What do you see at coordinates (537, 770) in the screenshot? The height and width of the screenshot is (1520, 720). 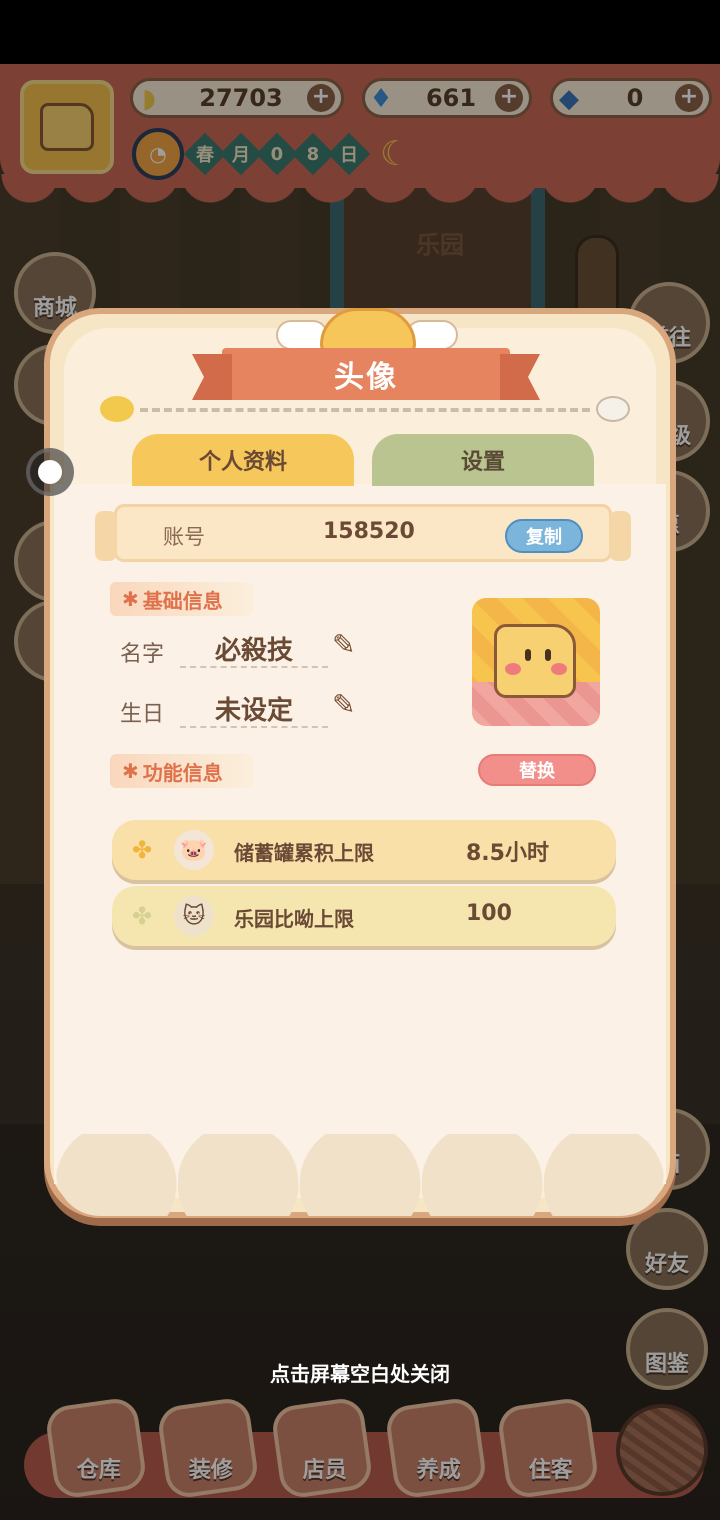 I see `swap-avatar-button: 替换` at bounding box center [537, 770].